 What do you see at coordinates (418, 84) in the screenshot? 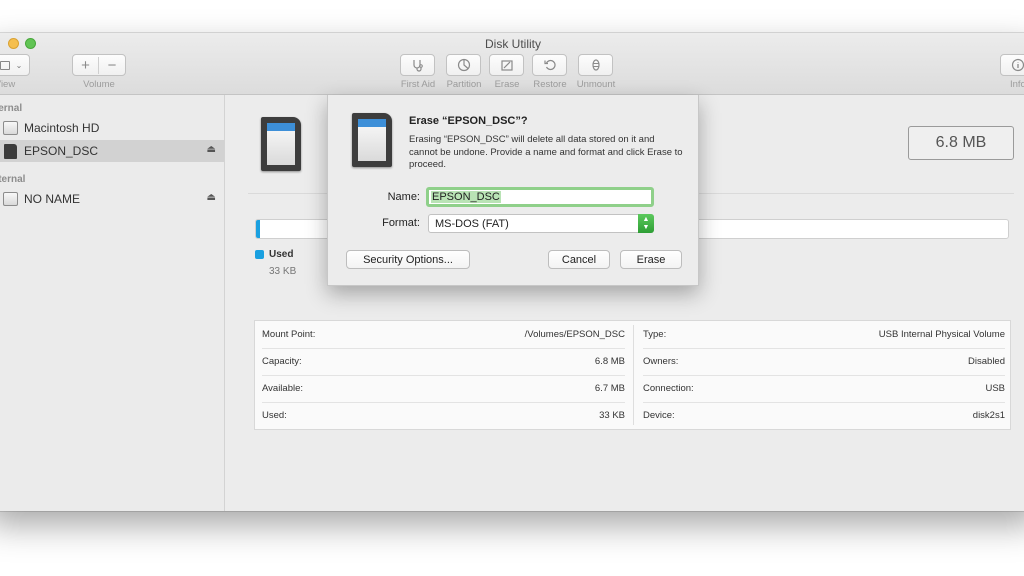
I see `first-aid-label: First Aid` at bounding box center [418, 84].